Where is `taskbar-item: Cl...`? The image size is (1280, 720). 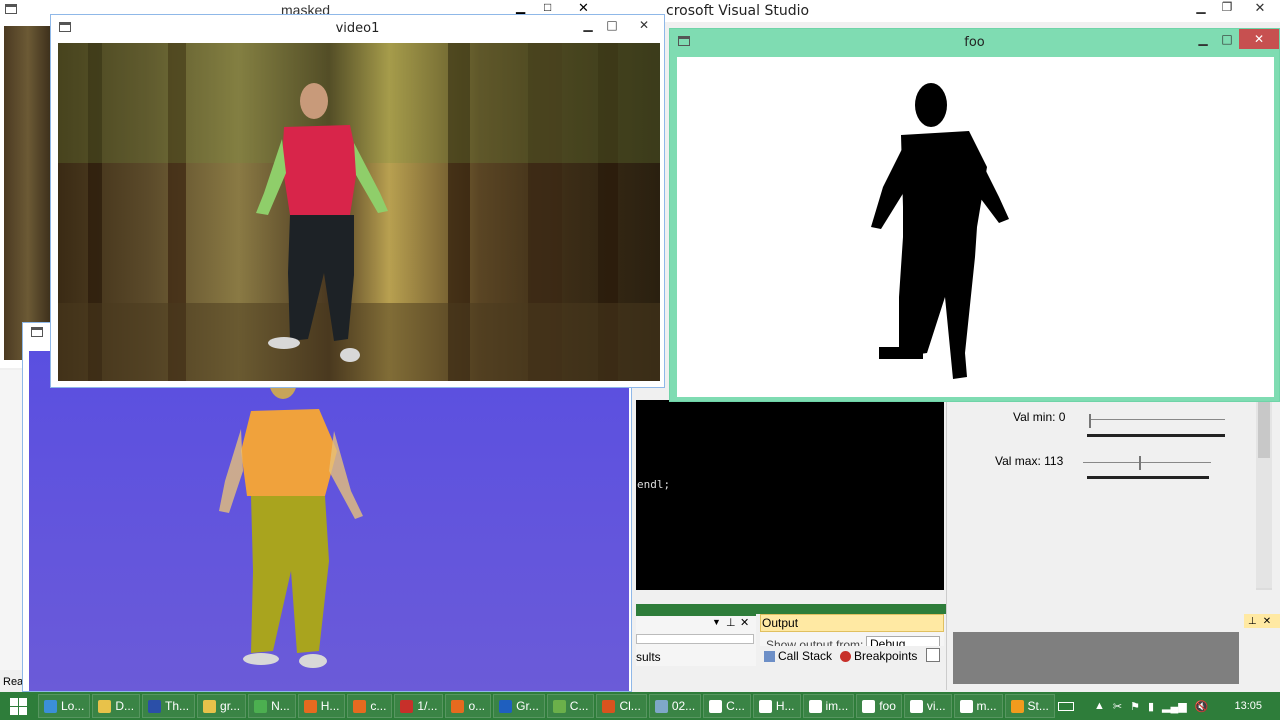 taskbar-item: Cl... is located at coordinates (621, 706).